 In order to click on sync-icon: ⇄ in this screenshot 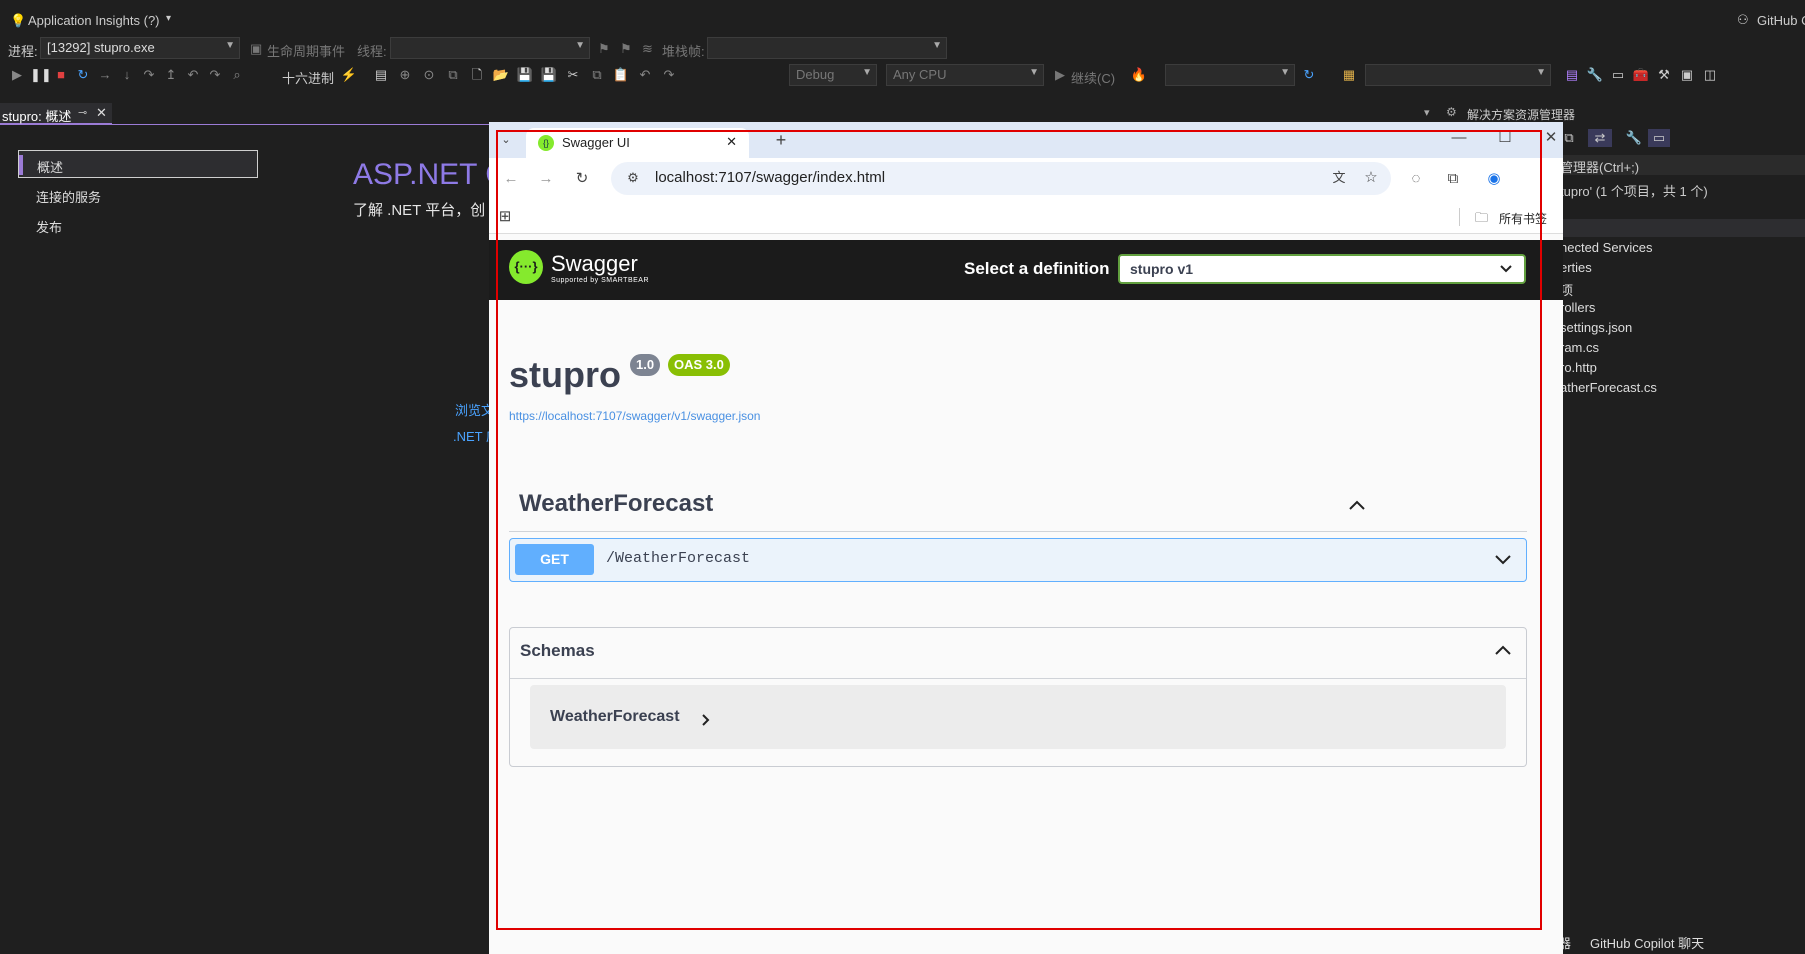, I will do `click(1600, 138)`.